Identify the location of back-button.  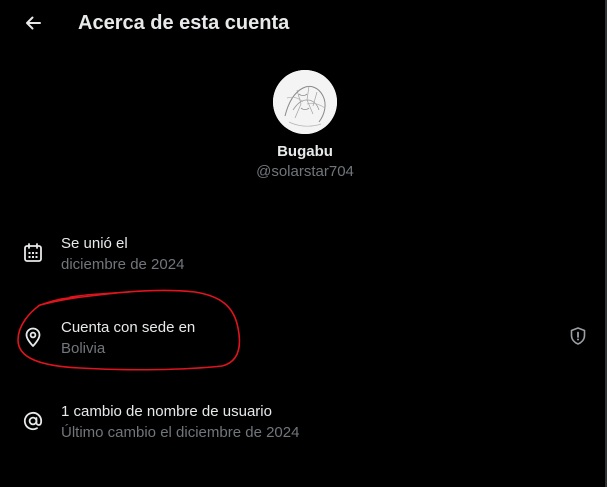
(33, 23).